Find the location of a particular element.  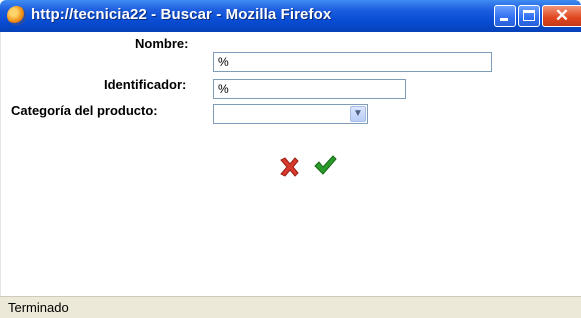

status-bar: Terminado is located at coordinates (290, 307).